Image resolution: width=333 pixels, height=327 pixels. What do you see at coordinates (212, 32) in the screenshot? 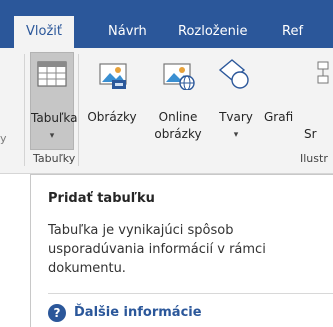
I see `tab-layout: Rozloženie` at bounding box center [212, 32].